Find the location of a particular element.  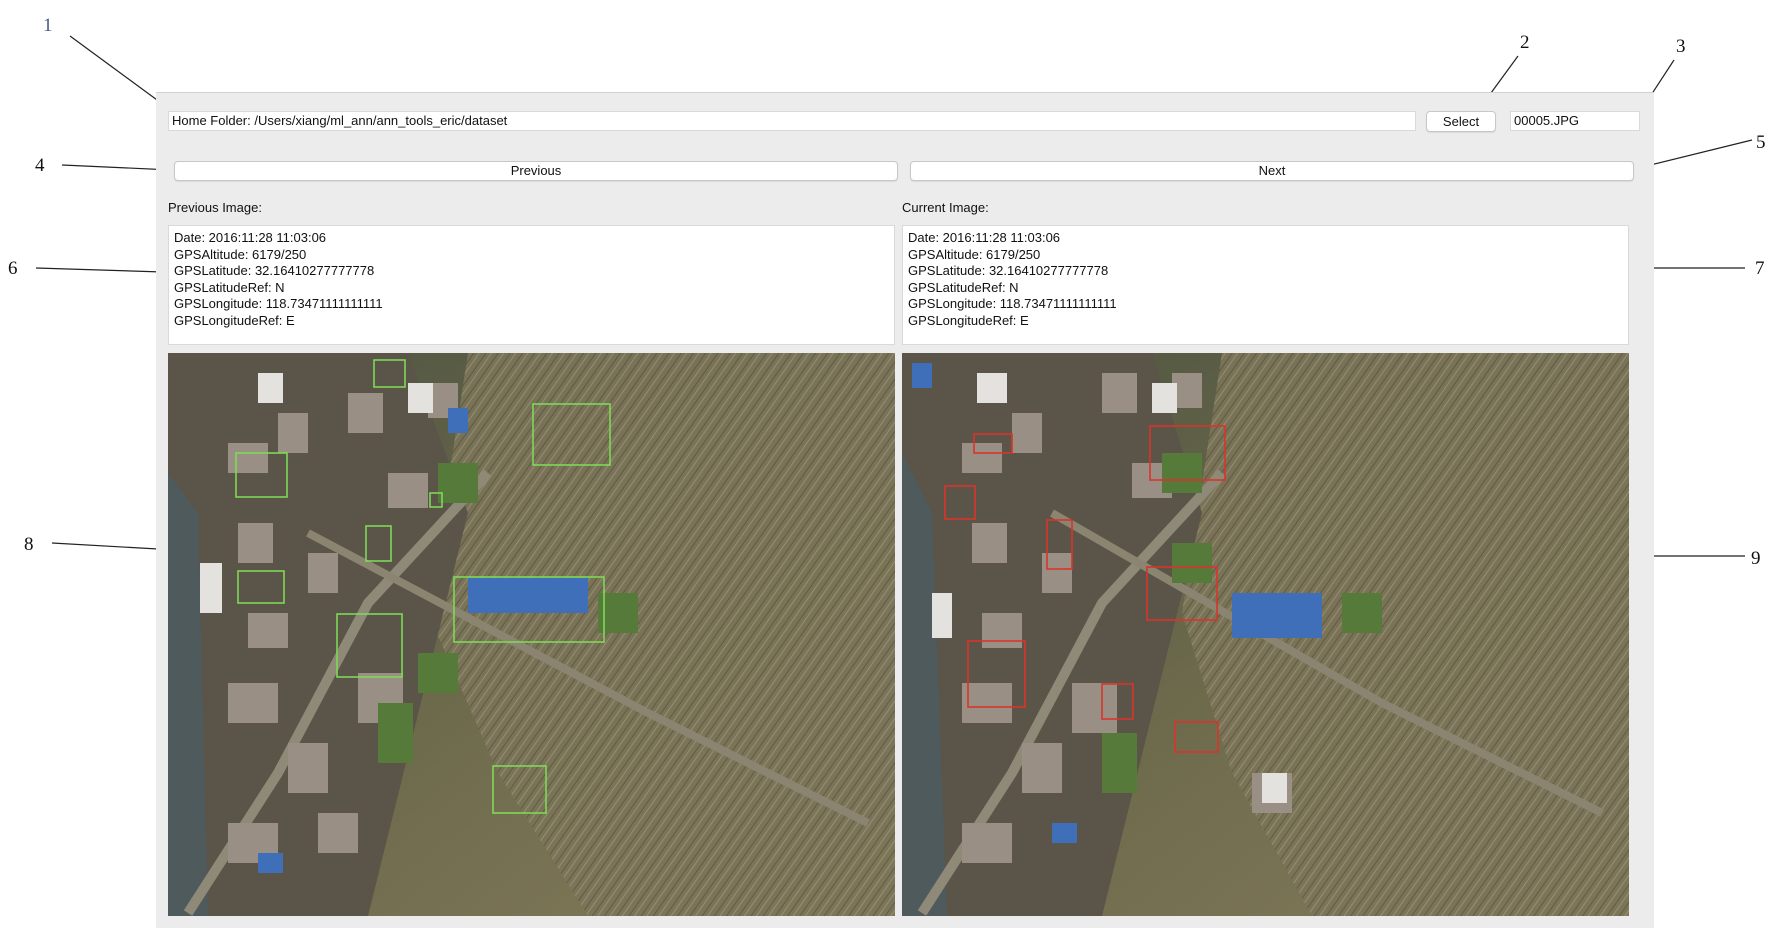

current-gps-longitude-ref: GPSLongitudeRef: E is located at coordinates (968, 320).